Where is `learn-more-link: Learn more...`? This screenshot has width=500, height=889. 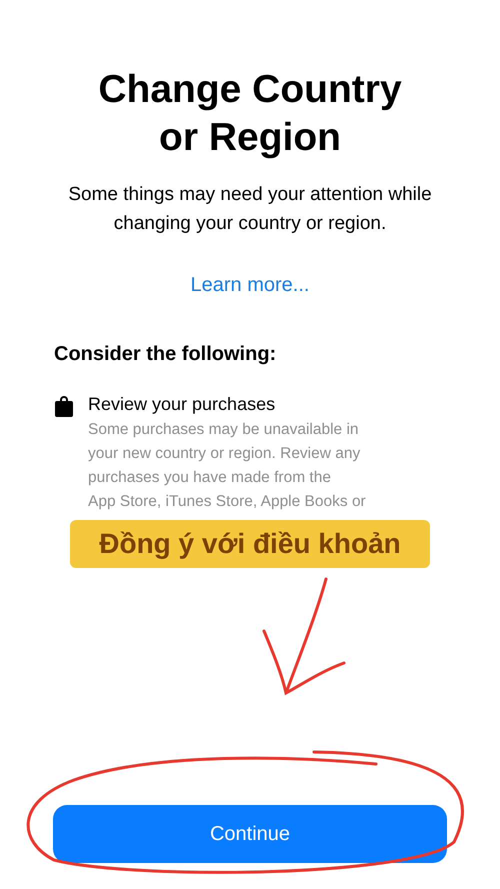
learn-more-link: Learn more... is located at coordinates (250, 285).